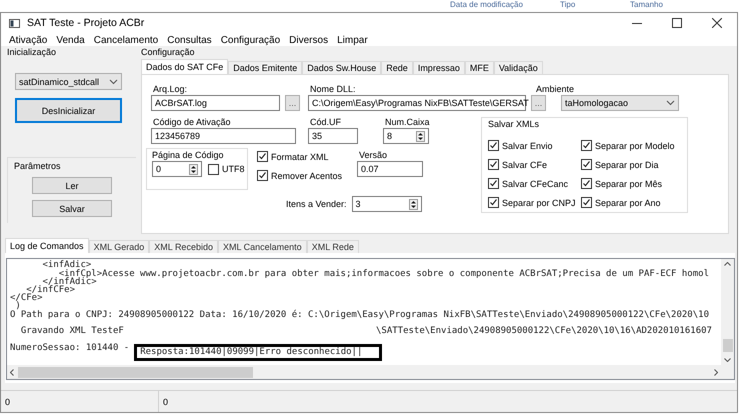 The image size is (750, 414). I want to click on group-title: Configuração, so click(168, 52).